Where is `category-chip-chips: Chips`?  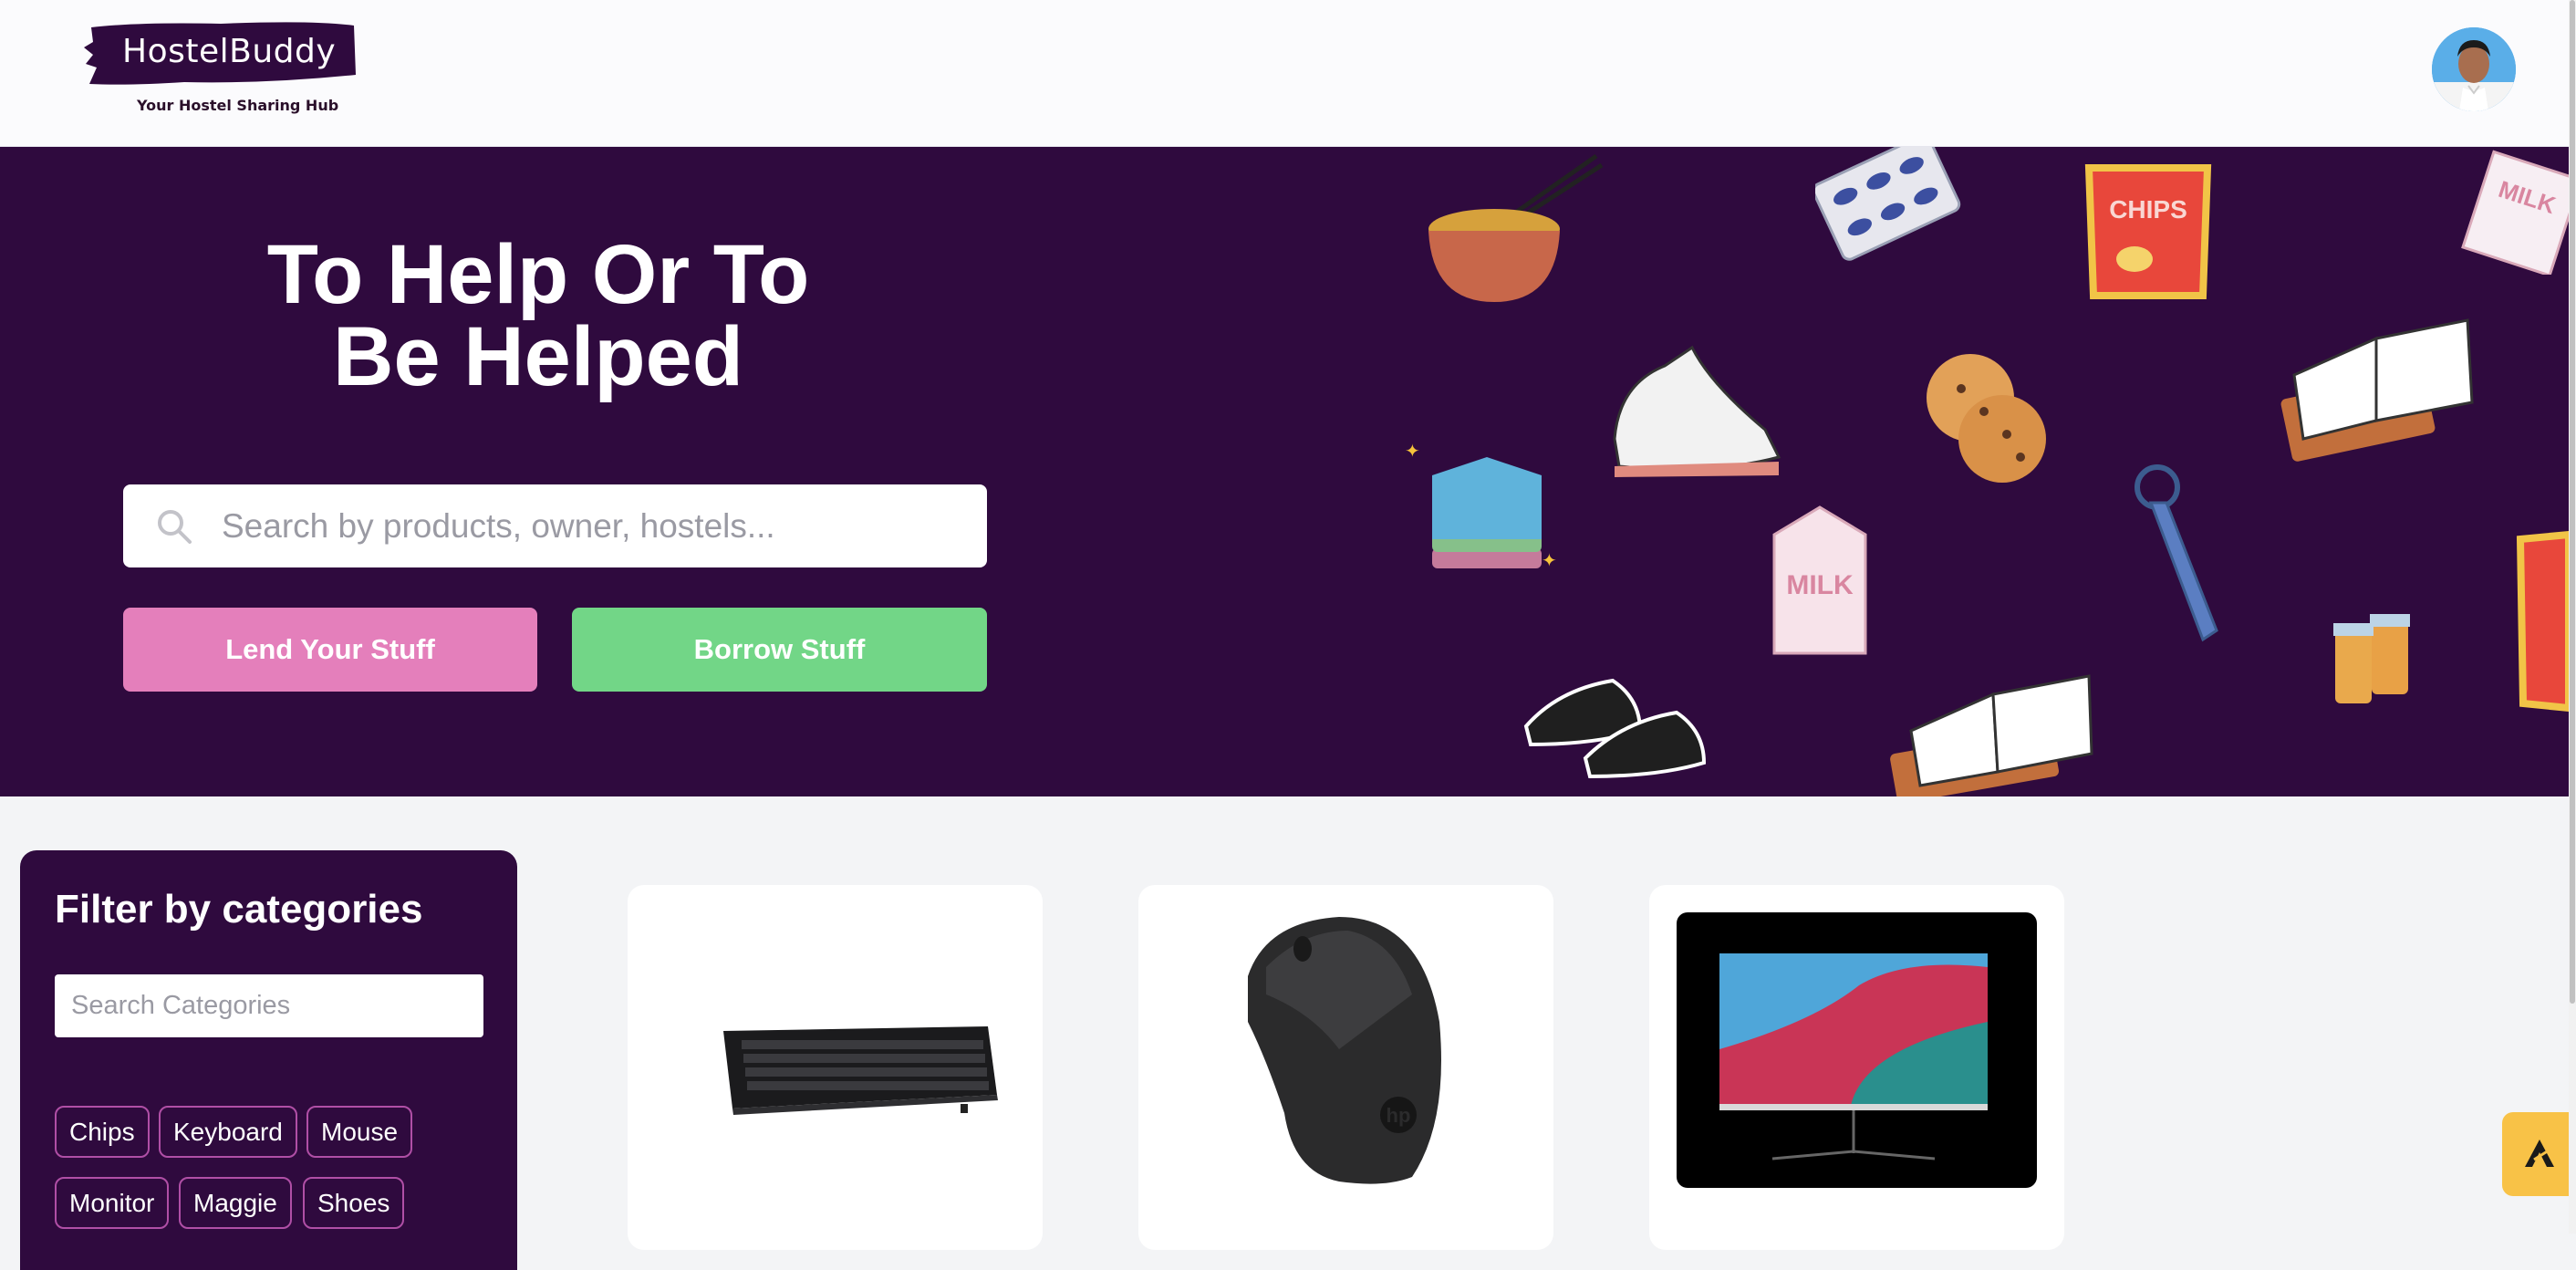
category-chip-chips: Chips is located at coordinates (102, 1132).